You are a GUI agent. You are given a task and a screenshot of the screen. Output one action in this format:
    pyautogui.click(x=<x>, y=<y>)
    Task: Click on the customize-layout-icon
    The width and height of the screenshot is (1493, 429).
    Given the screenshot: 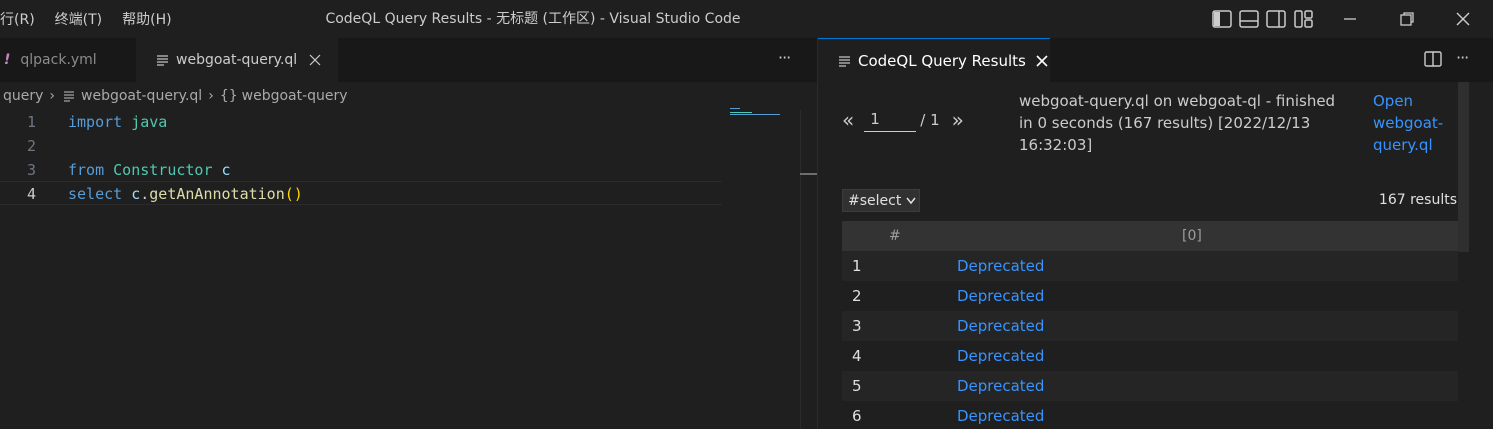 What is the action you would take?
    pyautogui.click(x=1304, y=19)
    